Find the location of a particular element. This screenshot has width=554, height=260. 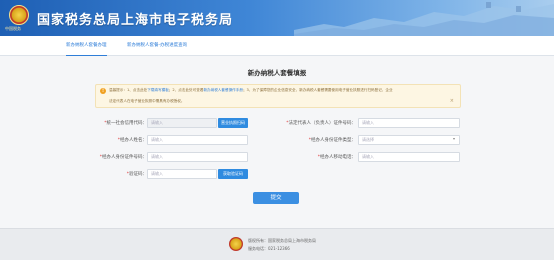

legal-rep-id-input: 请输入 is located at coordinates (409, 123).